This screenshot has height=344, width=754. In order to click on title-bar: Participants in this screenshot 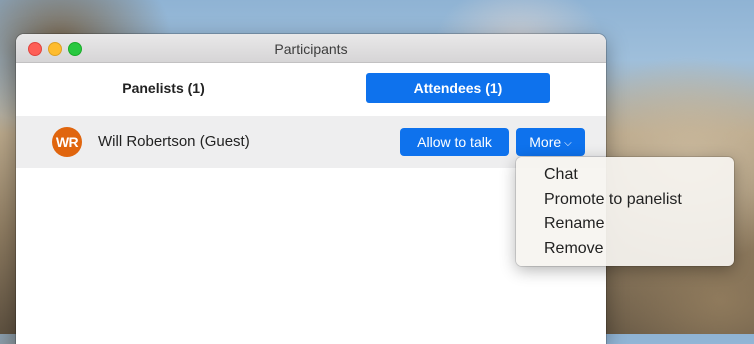, I will do `click(311, 48)`.